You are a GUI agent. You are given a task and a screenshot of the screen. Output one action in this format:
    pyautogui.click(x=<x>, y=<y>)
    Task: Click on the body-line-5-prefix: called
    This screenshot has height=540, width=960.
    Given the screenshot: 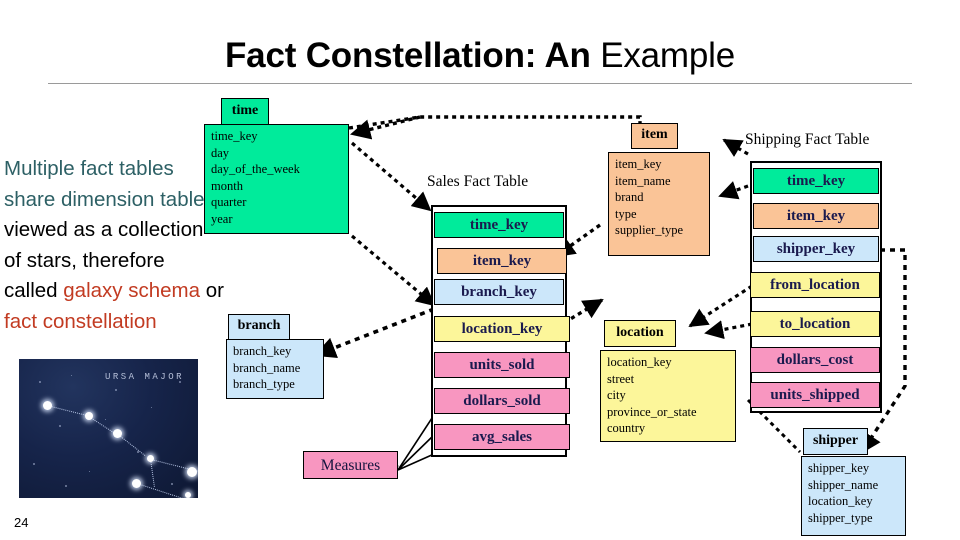 What is the action you would take?
    pyautogui.click(x=34, y=290)
    